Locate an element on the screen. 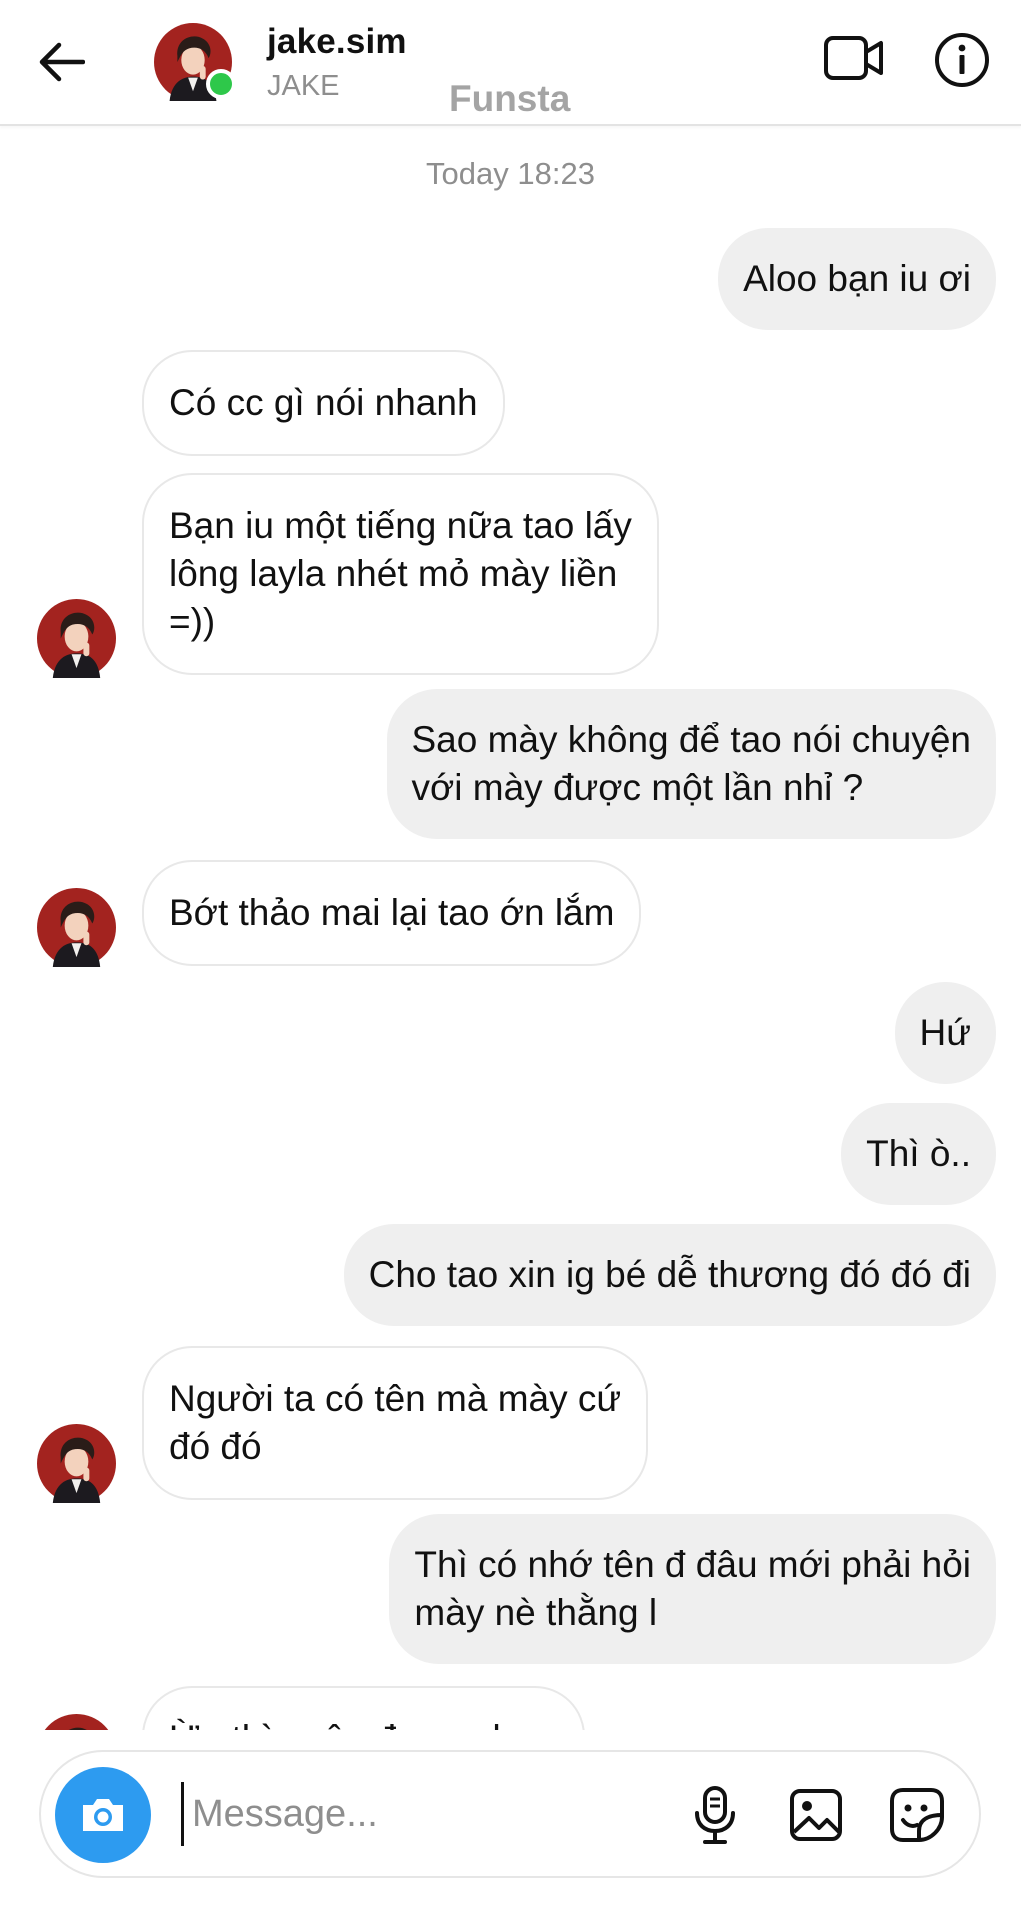 This screenshot has height=1920, width=1021. back-button is located at coordinates (62, 62).